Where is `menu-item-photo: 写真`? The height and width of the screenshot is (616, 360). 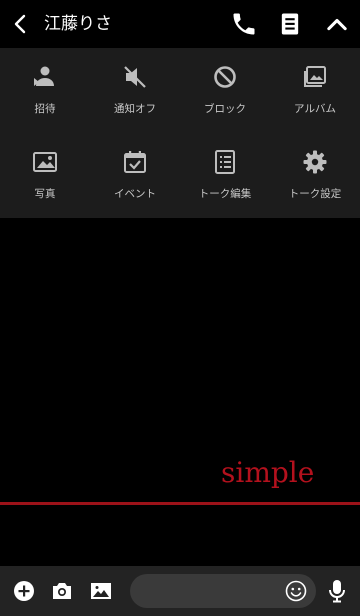 menu-item-photo: 写真 is located at coordinates (45, 175).